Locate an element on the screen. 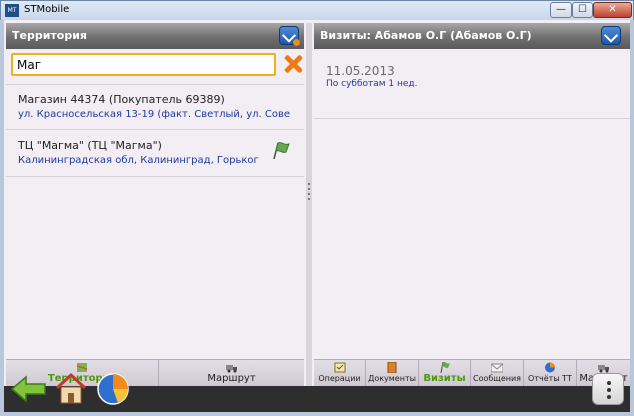 This screenshot has width=634, height=416. minimize-button: — is located at coordinates (561, 10).